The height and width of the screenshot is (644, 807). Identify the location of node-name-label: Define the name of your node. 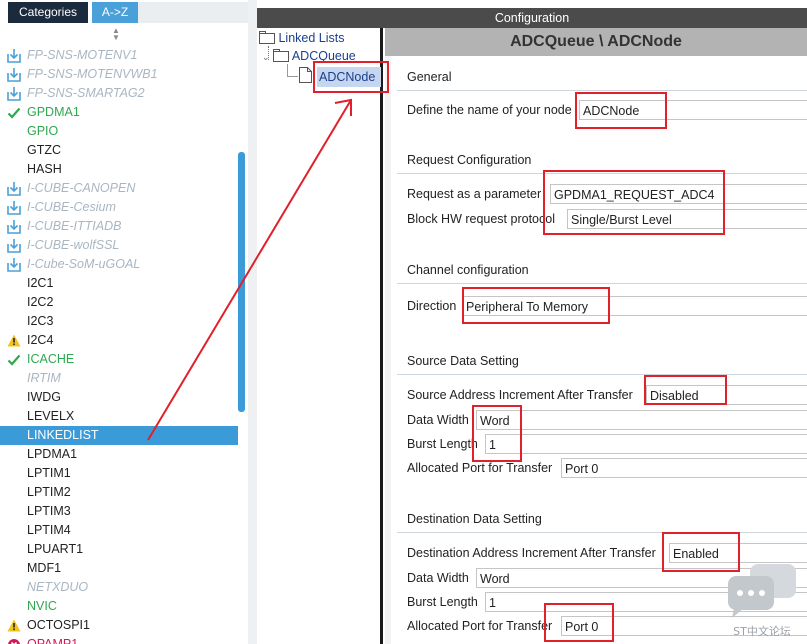
(489, 110).